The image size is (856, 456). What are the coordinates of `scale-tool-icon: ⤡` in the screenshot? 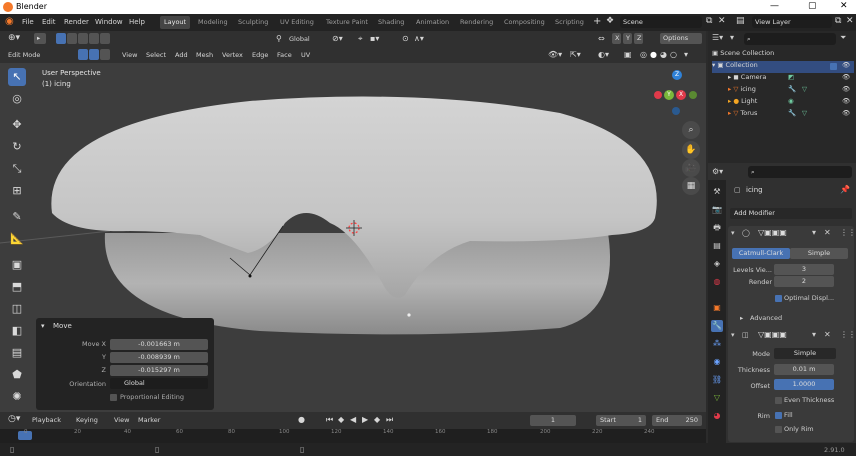 It's located at (17, 169).